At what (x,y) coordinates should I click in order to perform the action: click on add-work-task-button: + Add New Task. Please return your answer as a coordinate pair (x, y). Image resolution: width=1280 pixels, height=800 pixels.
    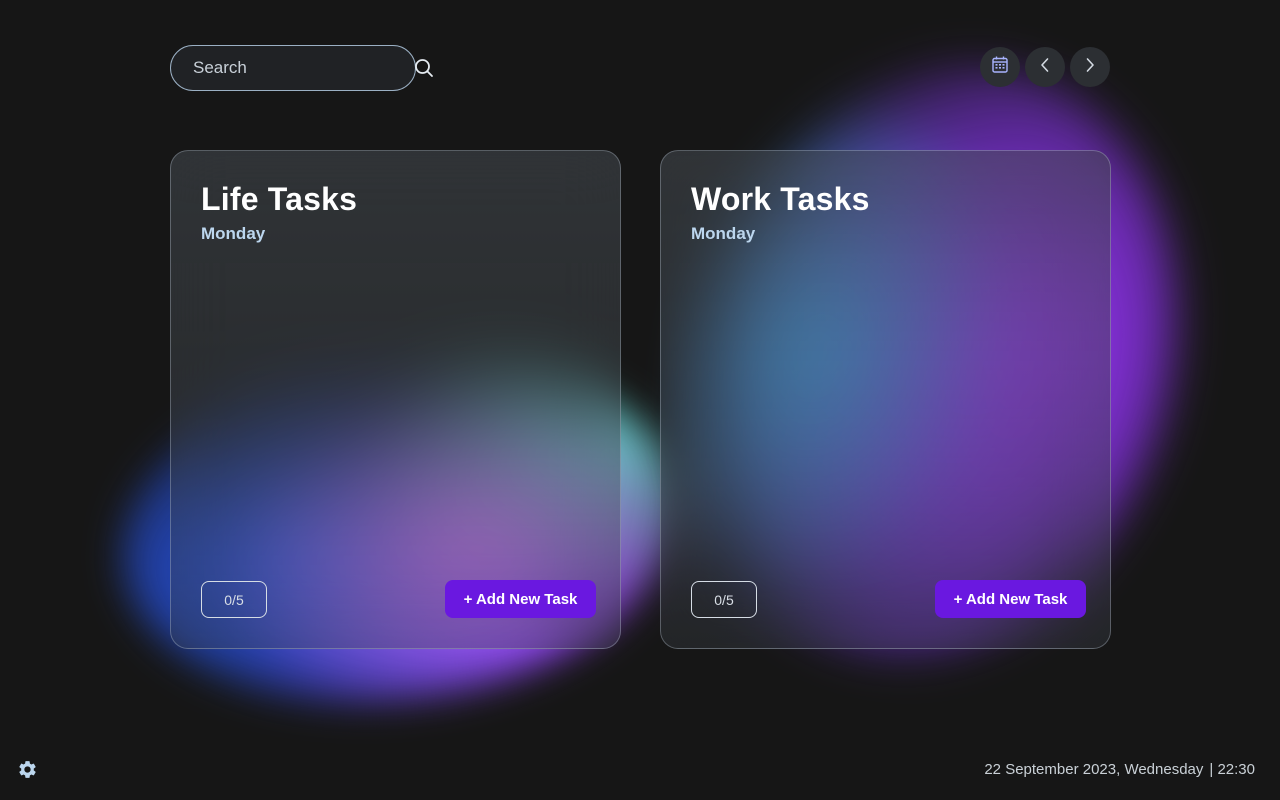
    Looking at the image, I should click on (1010, 599).